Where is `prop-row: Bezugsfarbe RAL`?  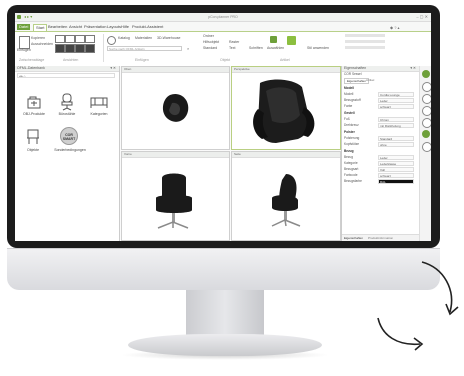
prop-row: Bezugsfarbe RAL is located at coordinates (380, 181).